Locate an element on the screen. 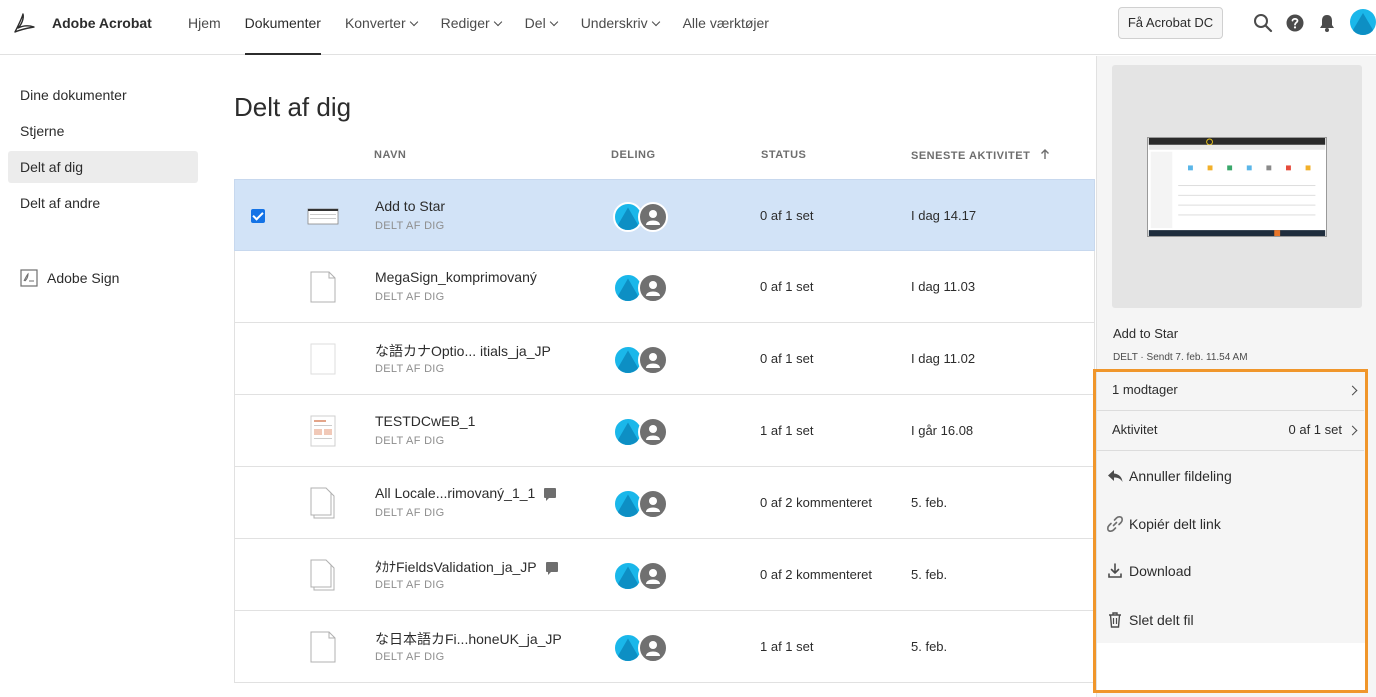 The image size is (1376, 697). sidebar-item-dine-dokumenter: Dine dokumenter is located at coordinates (103, 95).